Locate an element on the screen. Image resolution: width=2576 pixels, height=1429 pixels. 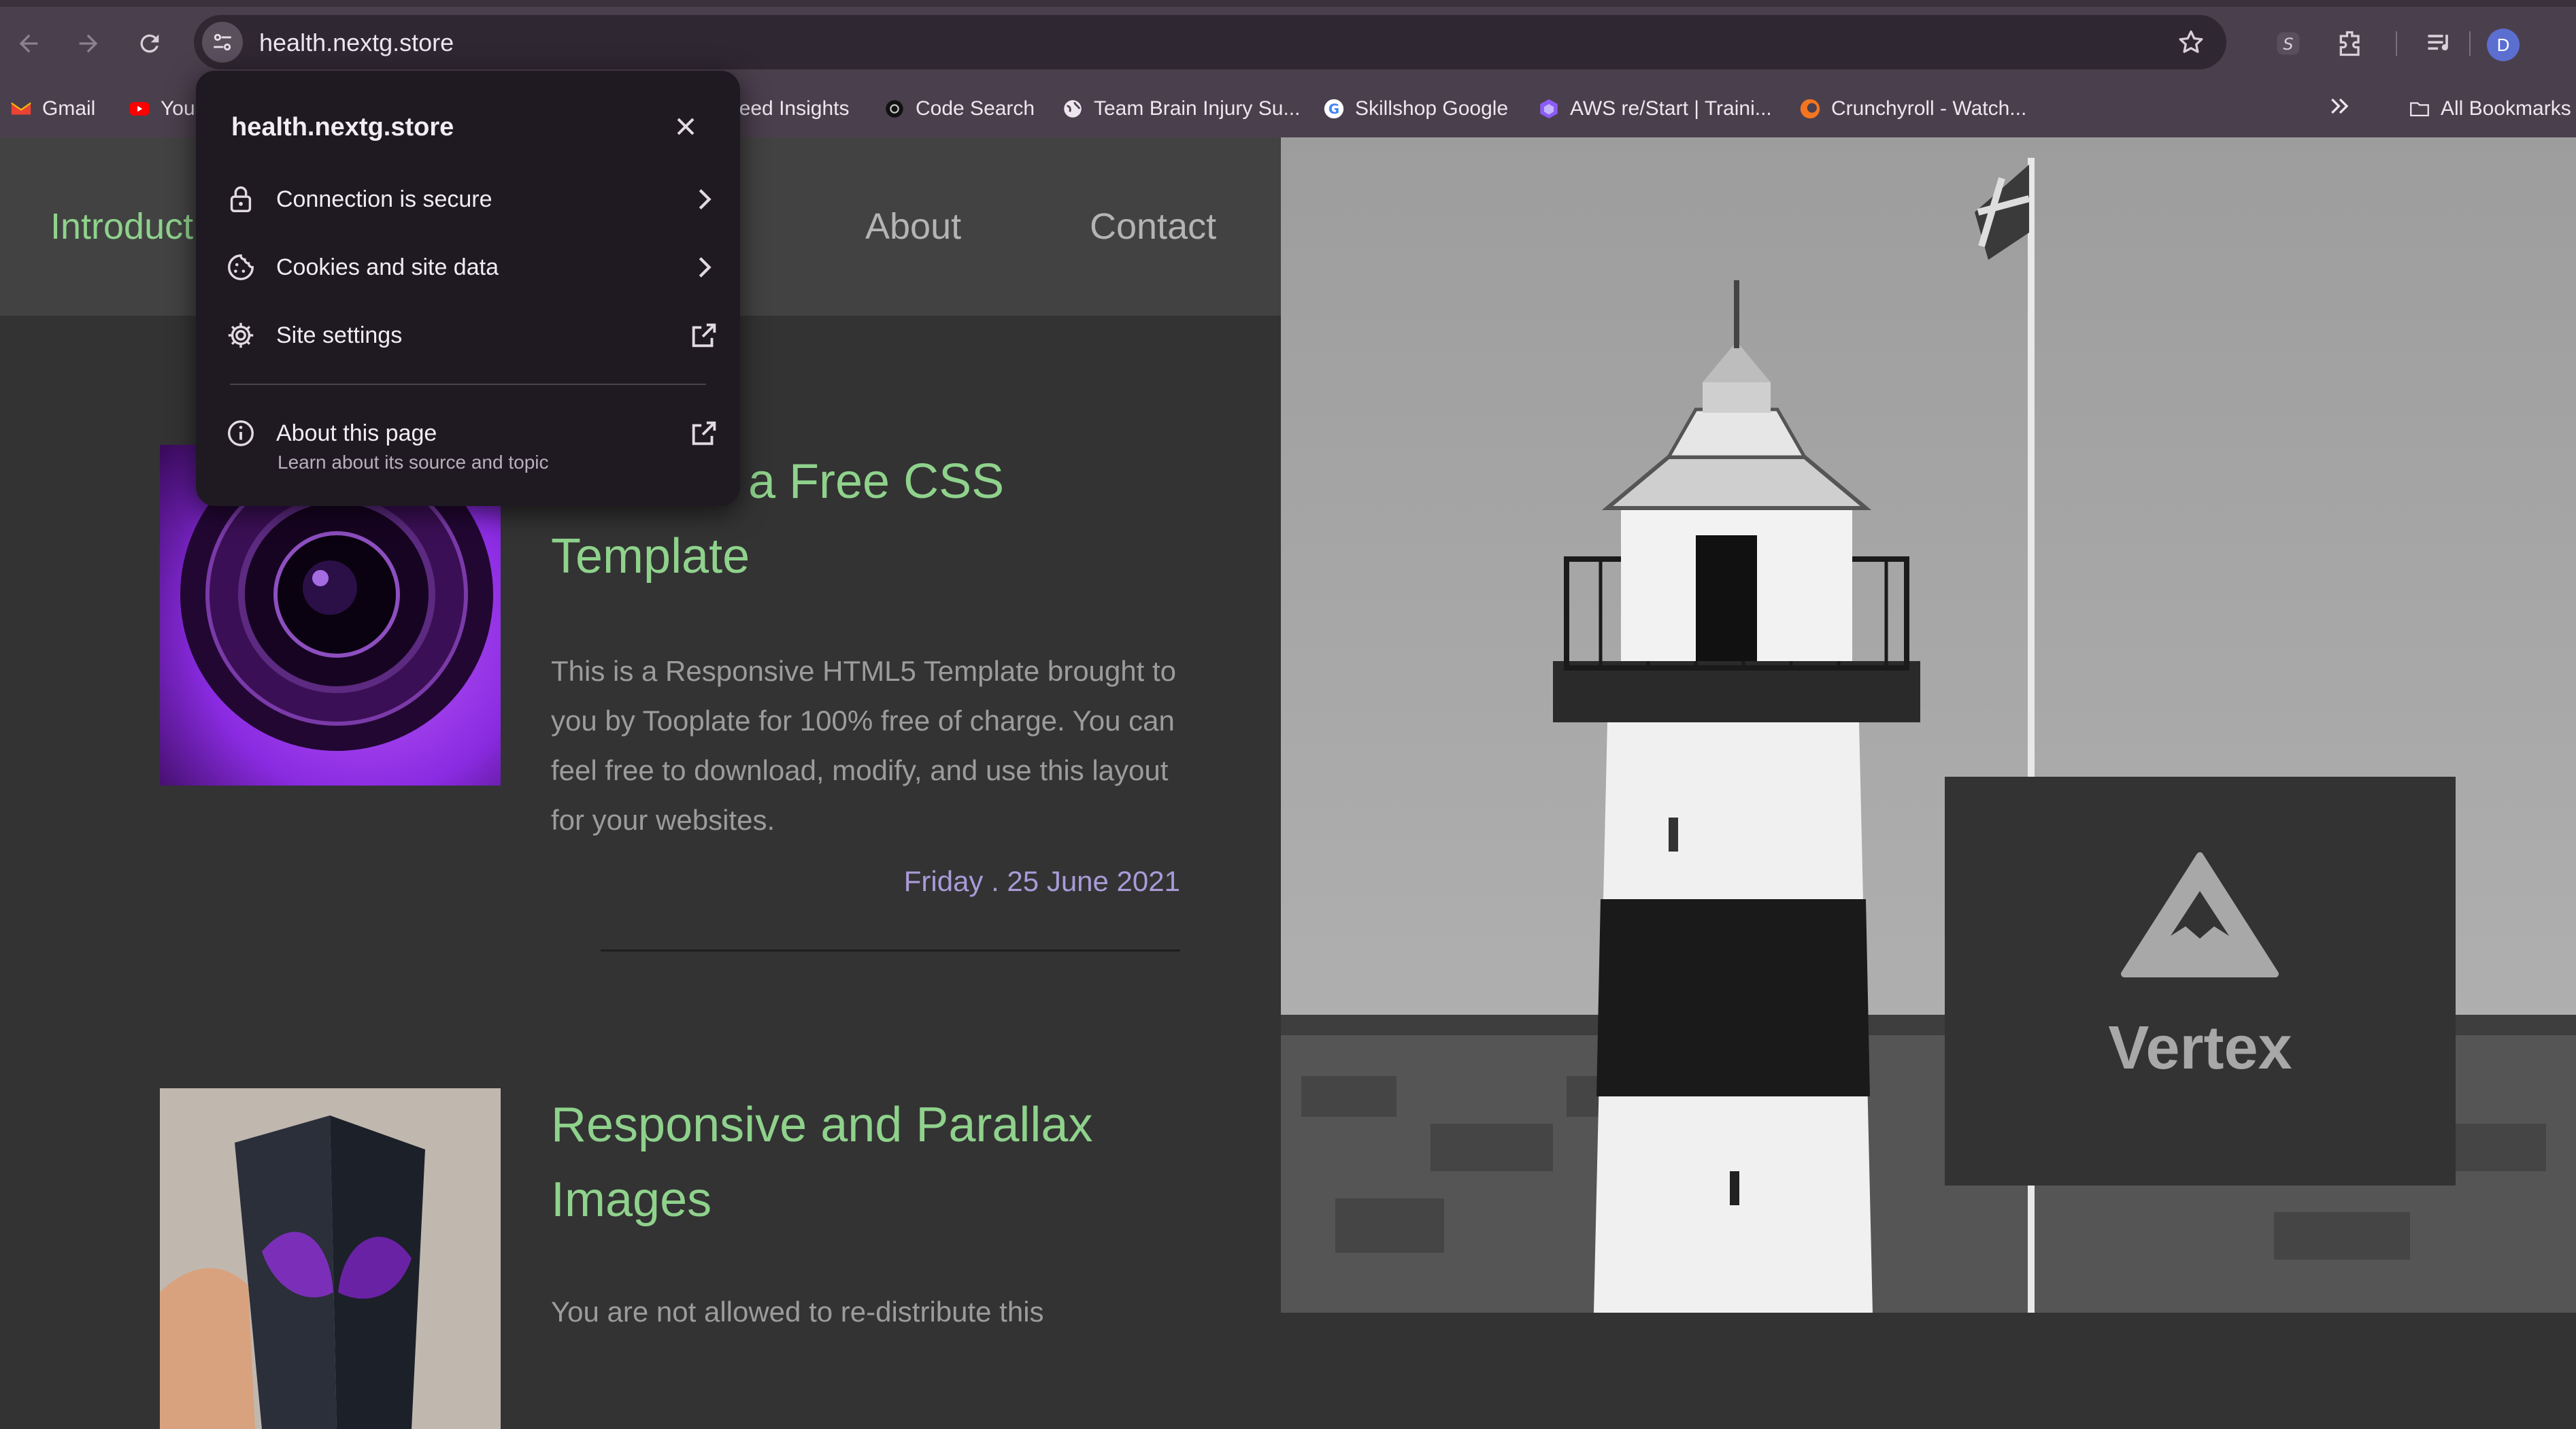
forward-button is located at coordinates (88, 43).